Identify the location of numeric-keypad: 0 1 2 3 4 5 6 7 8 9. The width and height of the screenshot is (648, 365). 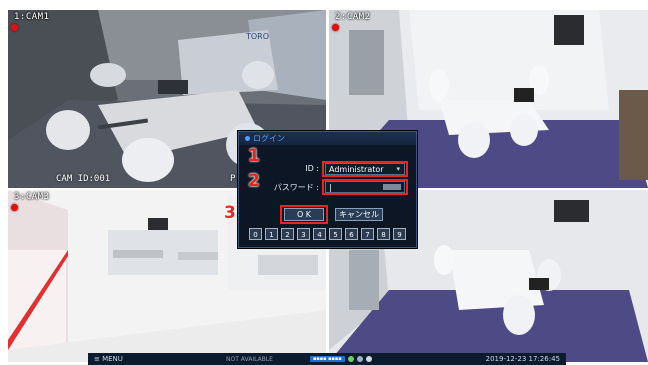
(327, 234).